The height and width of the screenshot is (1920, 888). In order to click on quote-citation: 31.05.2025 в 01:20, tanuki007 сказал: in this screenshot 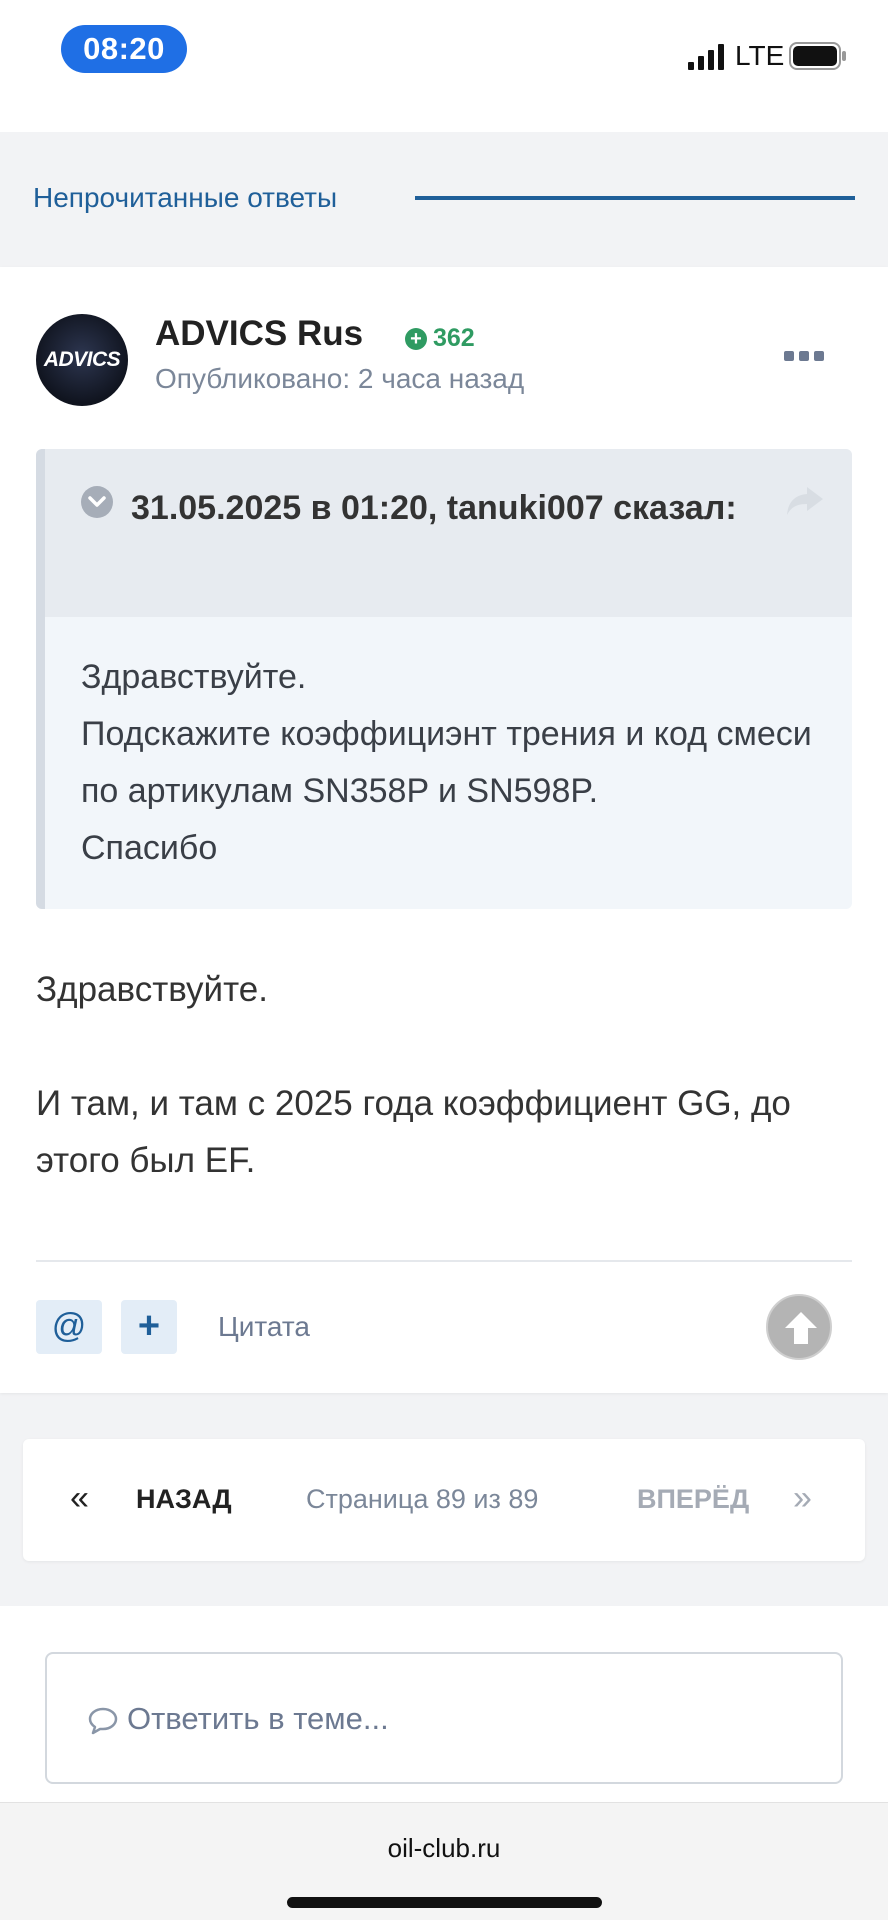, I will do `click(434, 508)`.